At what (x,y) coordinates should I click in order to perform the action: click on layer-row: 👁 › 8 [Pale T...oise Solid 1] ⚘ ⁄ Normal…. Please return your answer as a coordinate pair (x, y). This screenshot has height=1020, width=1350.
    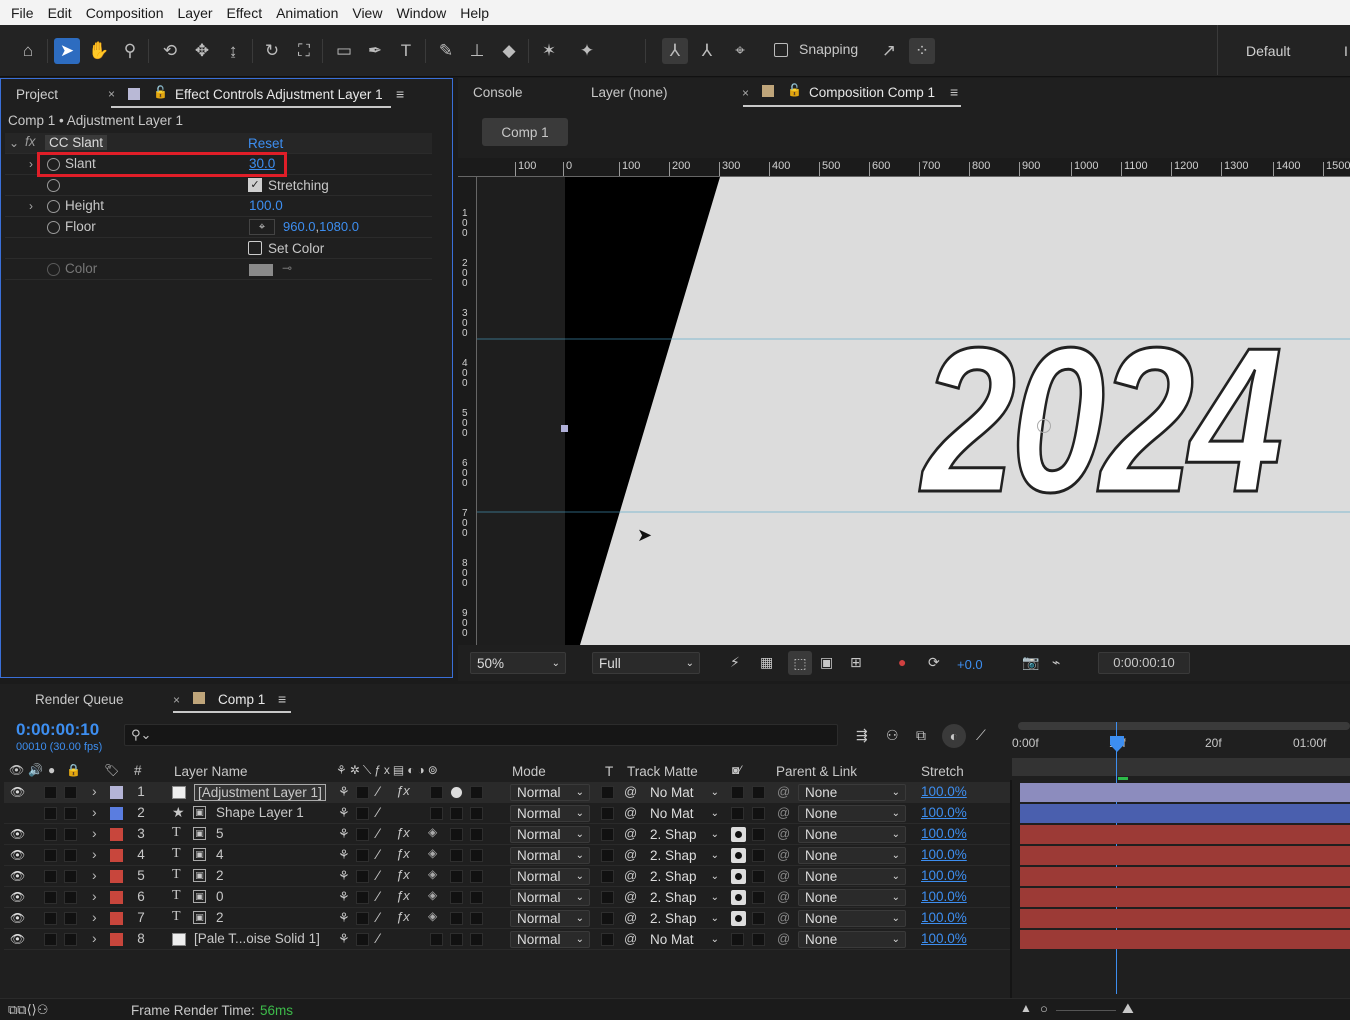
    Looking at the image, I should click on (507, 939).